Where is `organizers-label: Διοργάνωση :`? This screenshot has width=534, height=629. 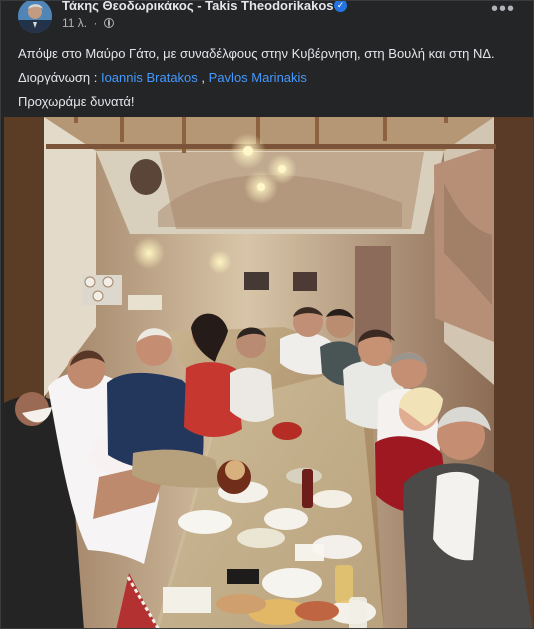 organizers-label: Διοργάνωση : is located at coordinates (59, 77).